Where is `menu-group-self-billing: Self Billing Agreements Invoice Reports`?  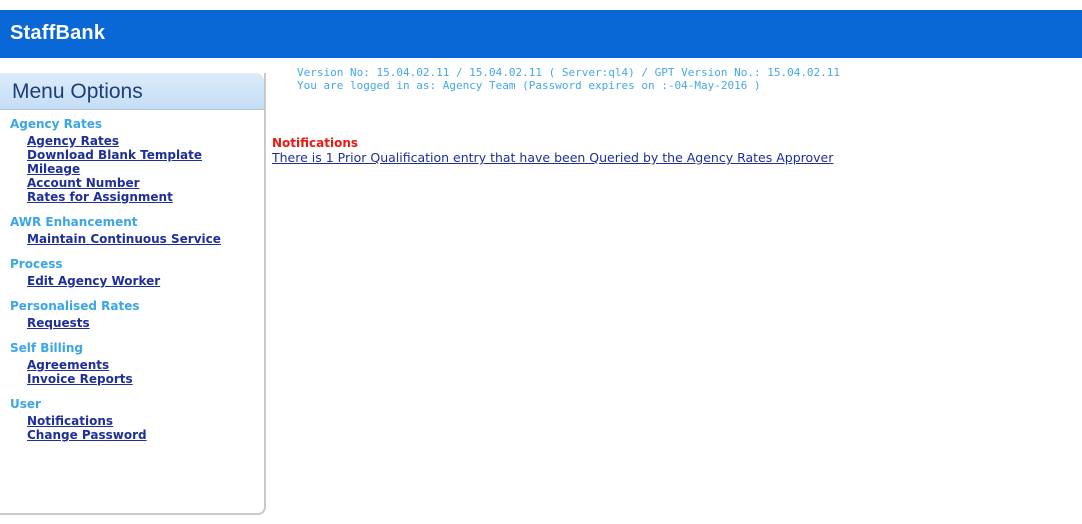 menu-group-self-billing: Self Billing Agreements Invoice Reports is located at coordinates (132, 363).